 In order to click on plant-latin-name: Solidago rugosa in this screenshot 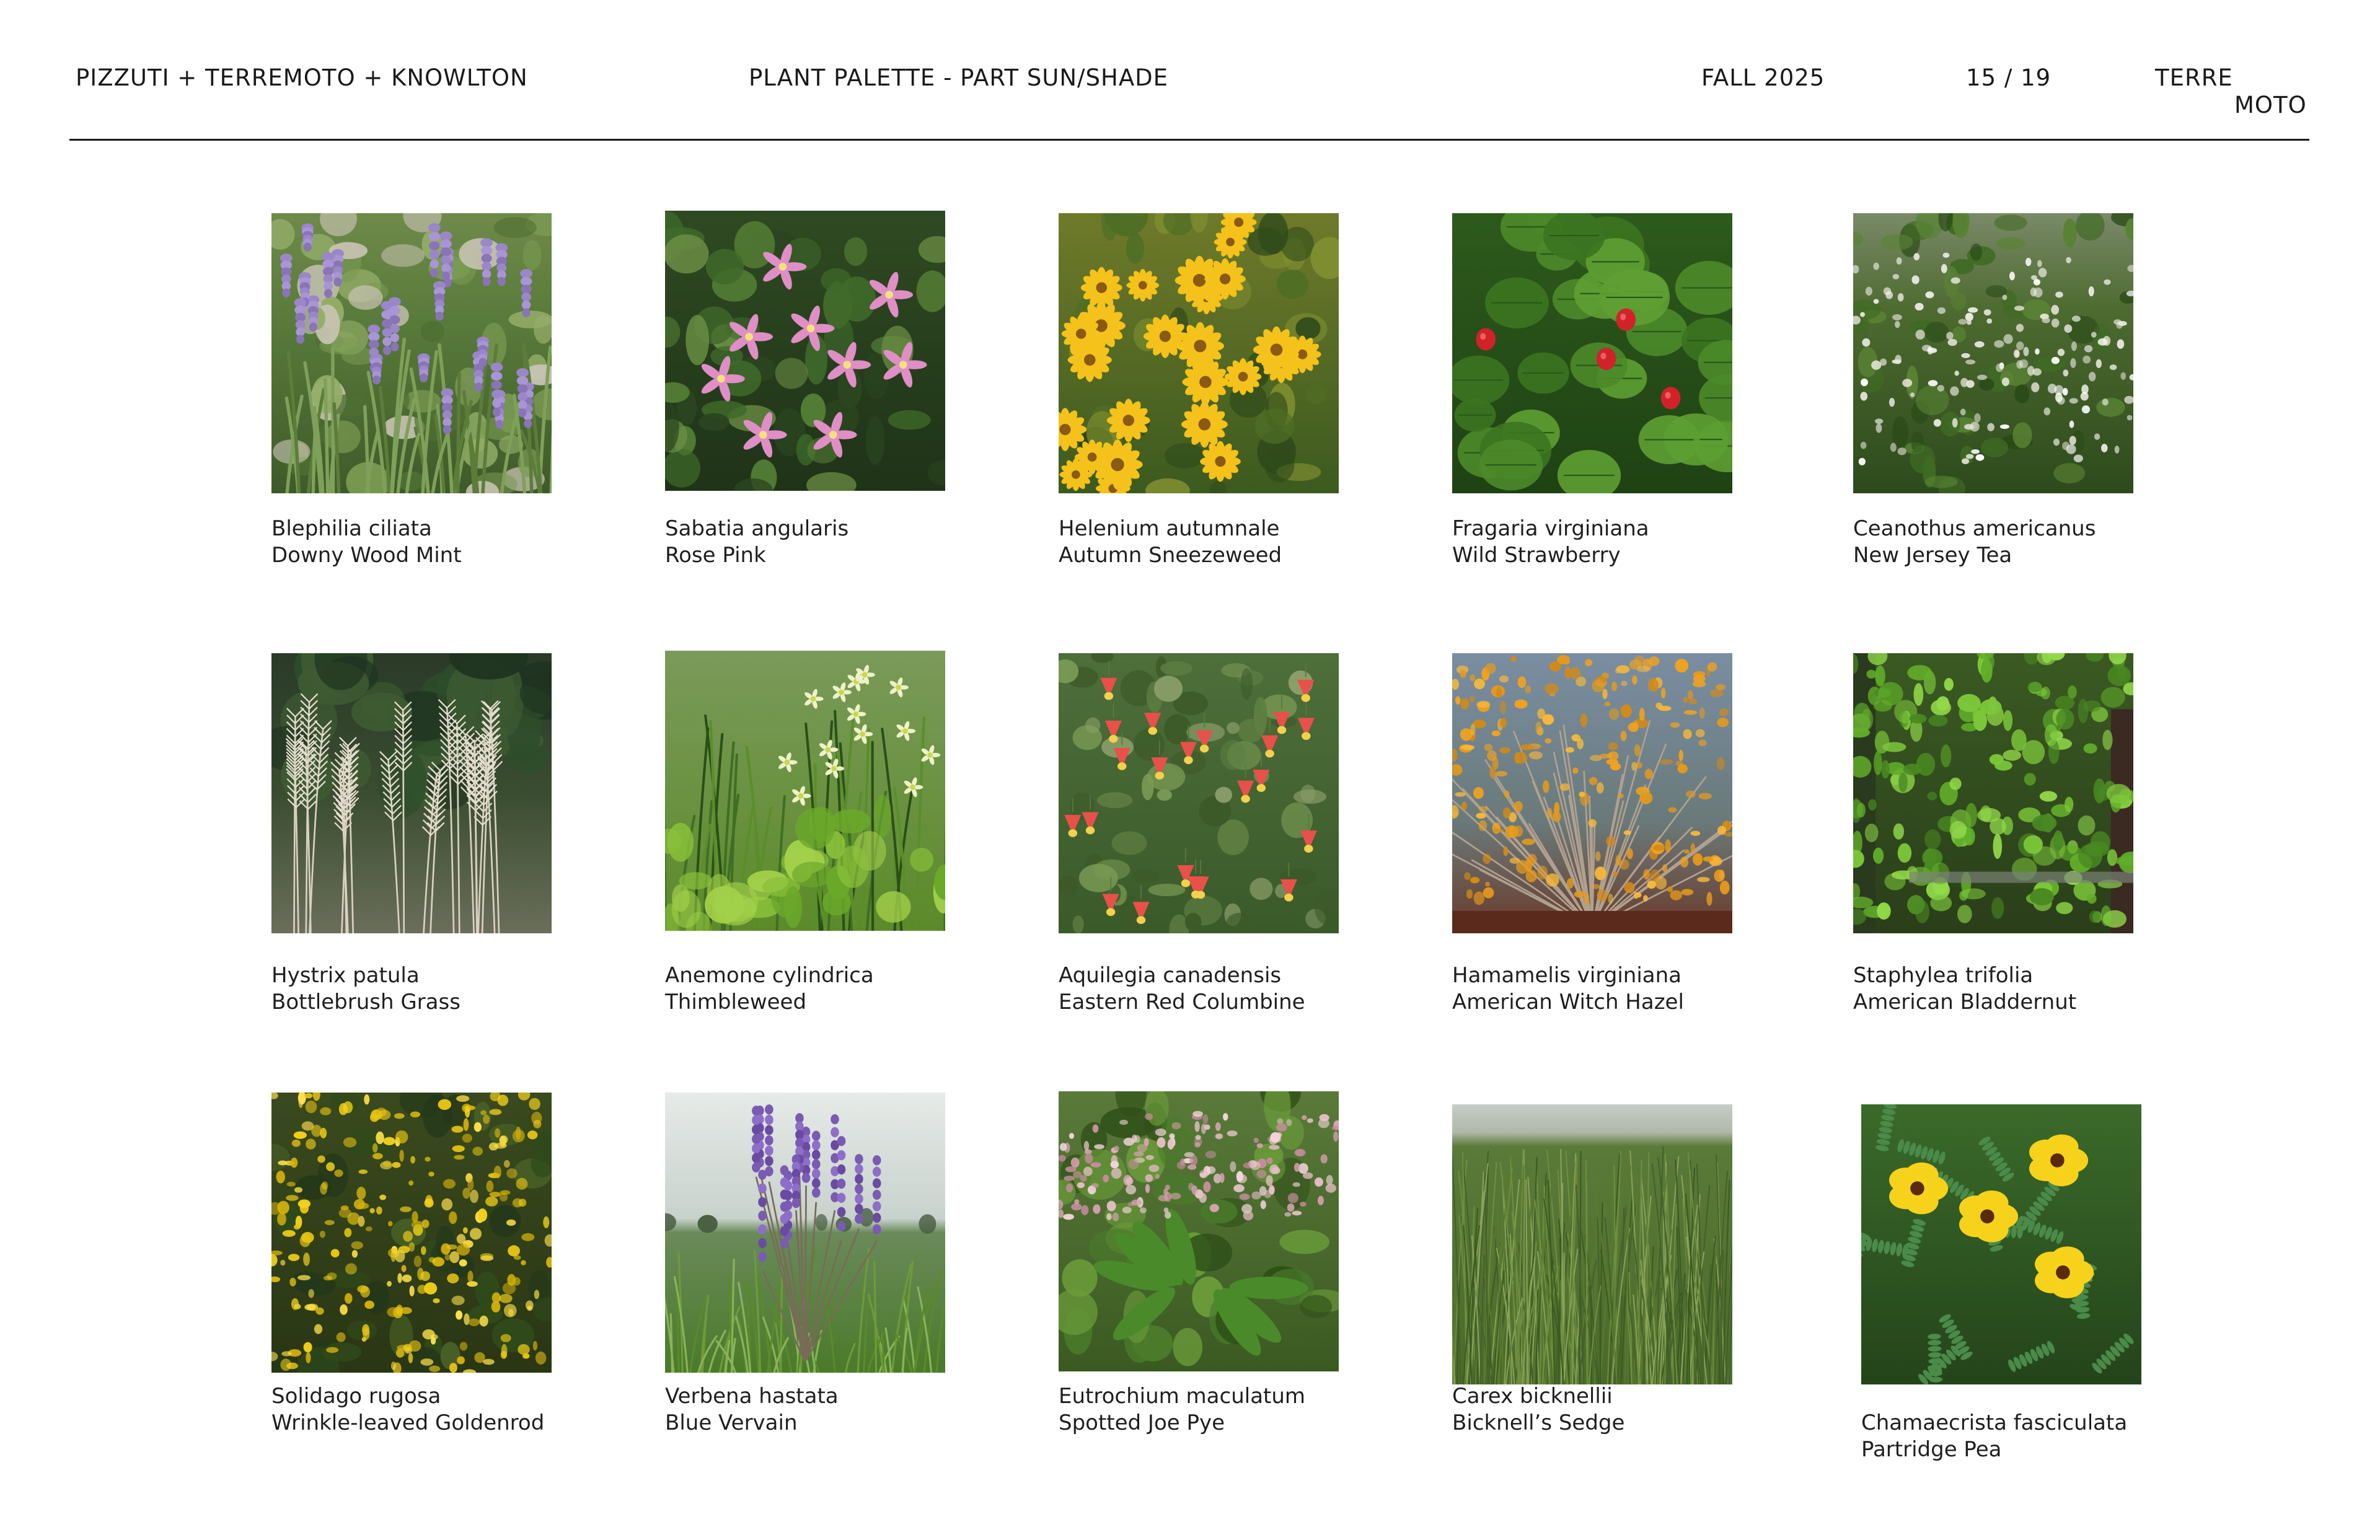, I will do `click(356, 1396)`.